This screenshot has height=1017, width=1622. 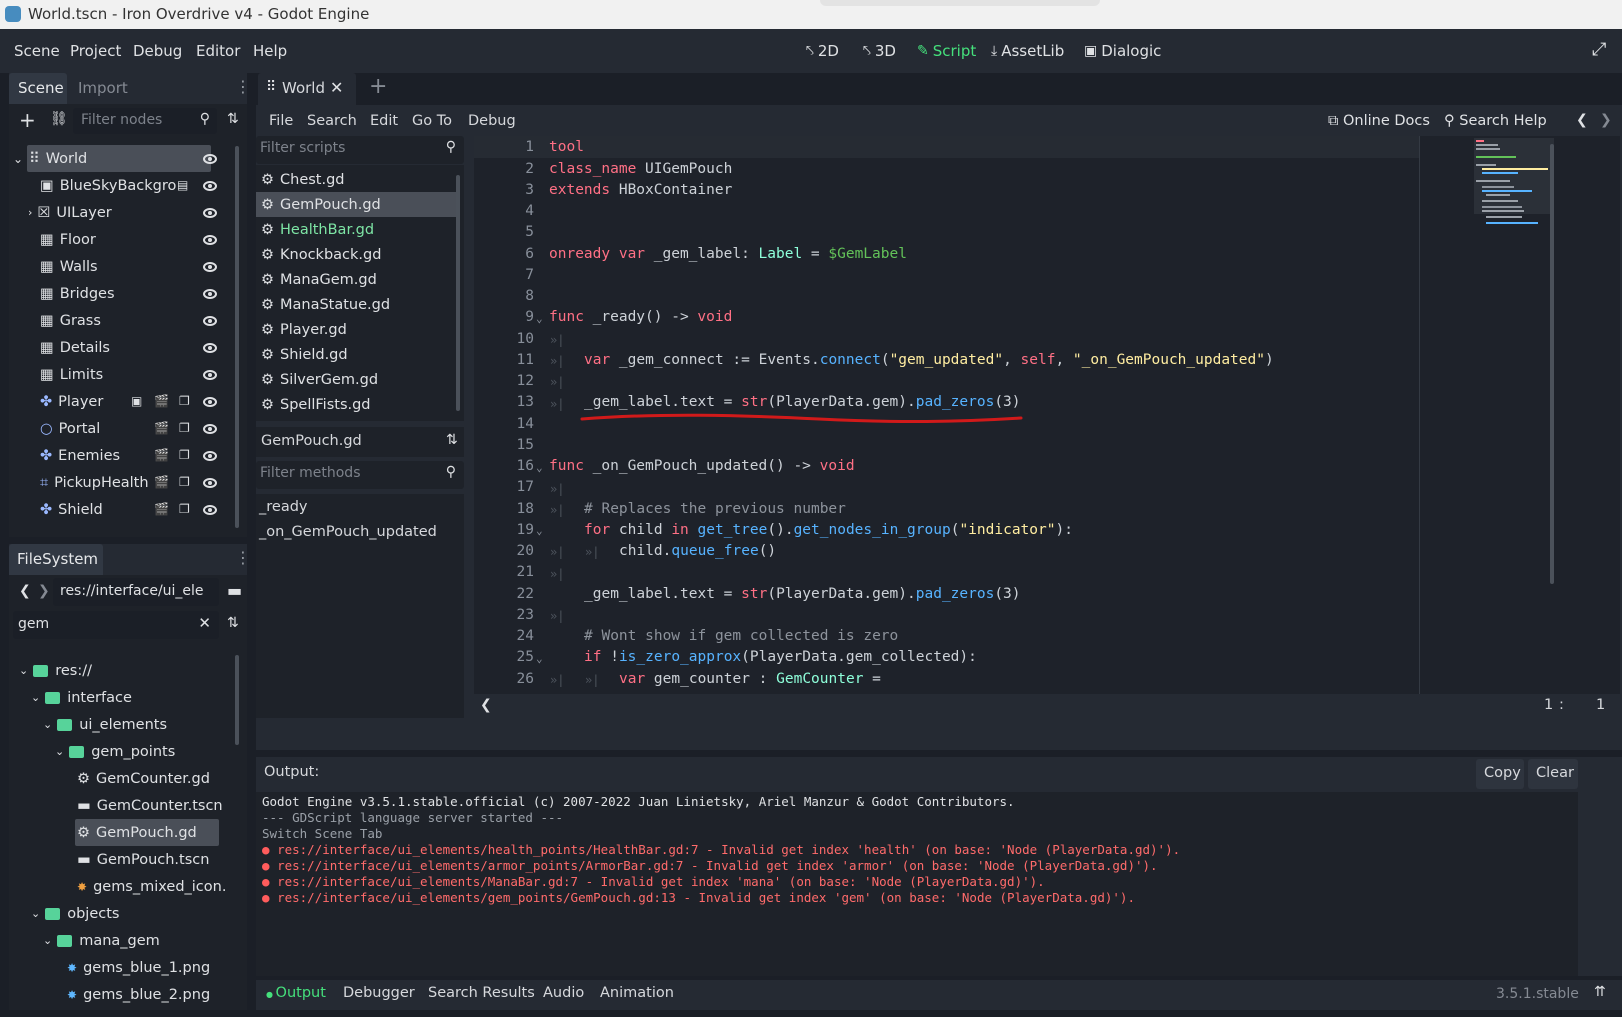 I want to click on script-menu-edit: Edit, so click(x=384, y=121).